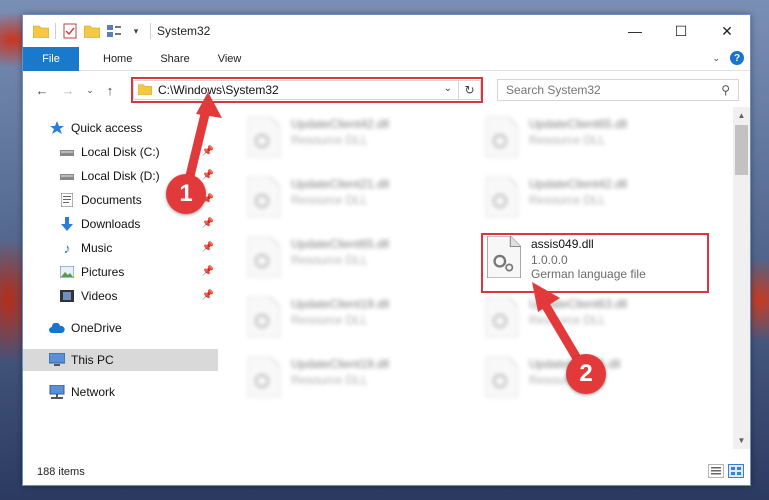 Image resolution: width=769 pixels, height=500 pixels. What do you see at coordinates (112, 59) in the screenshot?
I see `tab-home: Home` at bounding box center [112, 59].